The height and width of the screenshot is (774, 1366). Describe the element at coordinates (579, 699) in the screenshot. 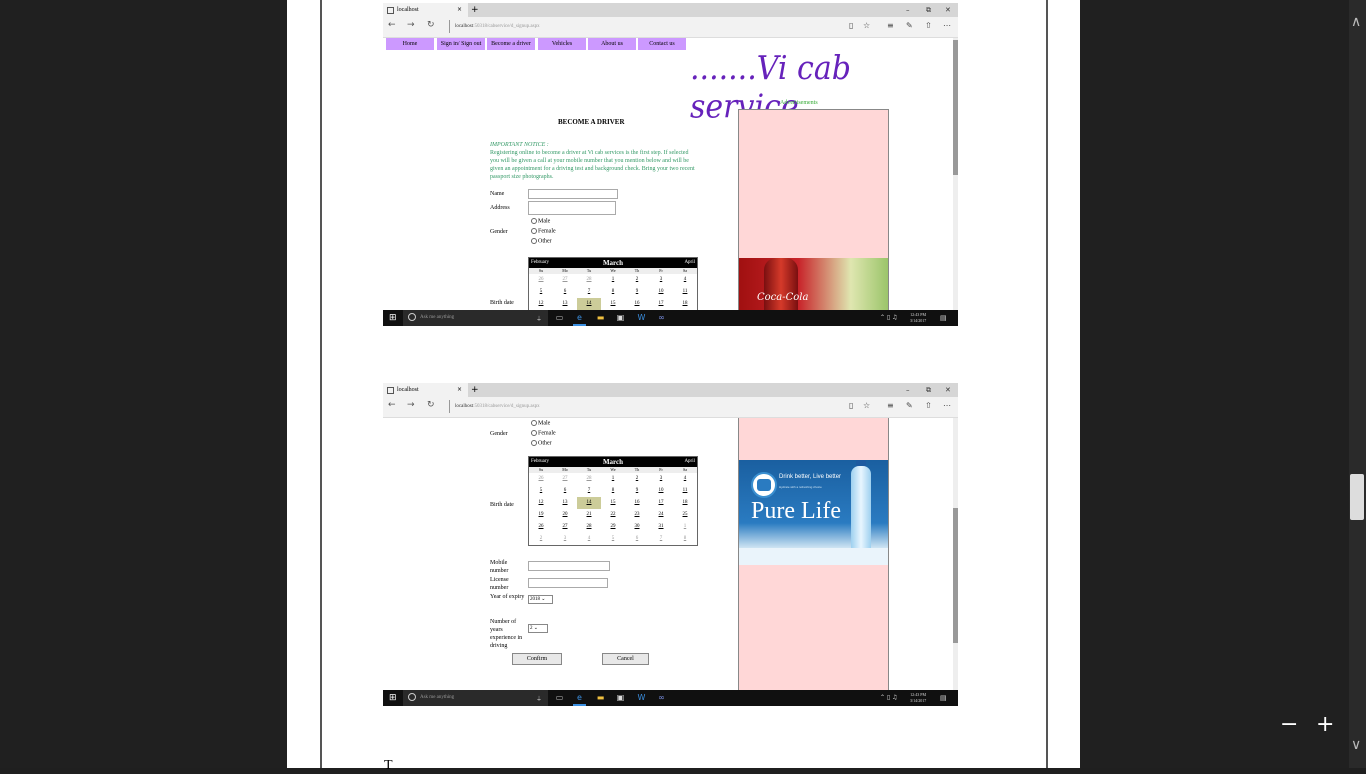

I see `edge-icon: e` at that location.